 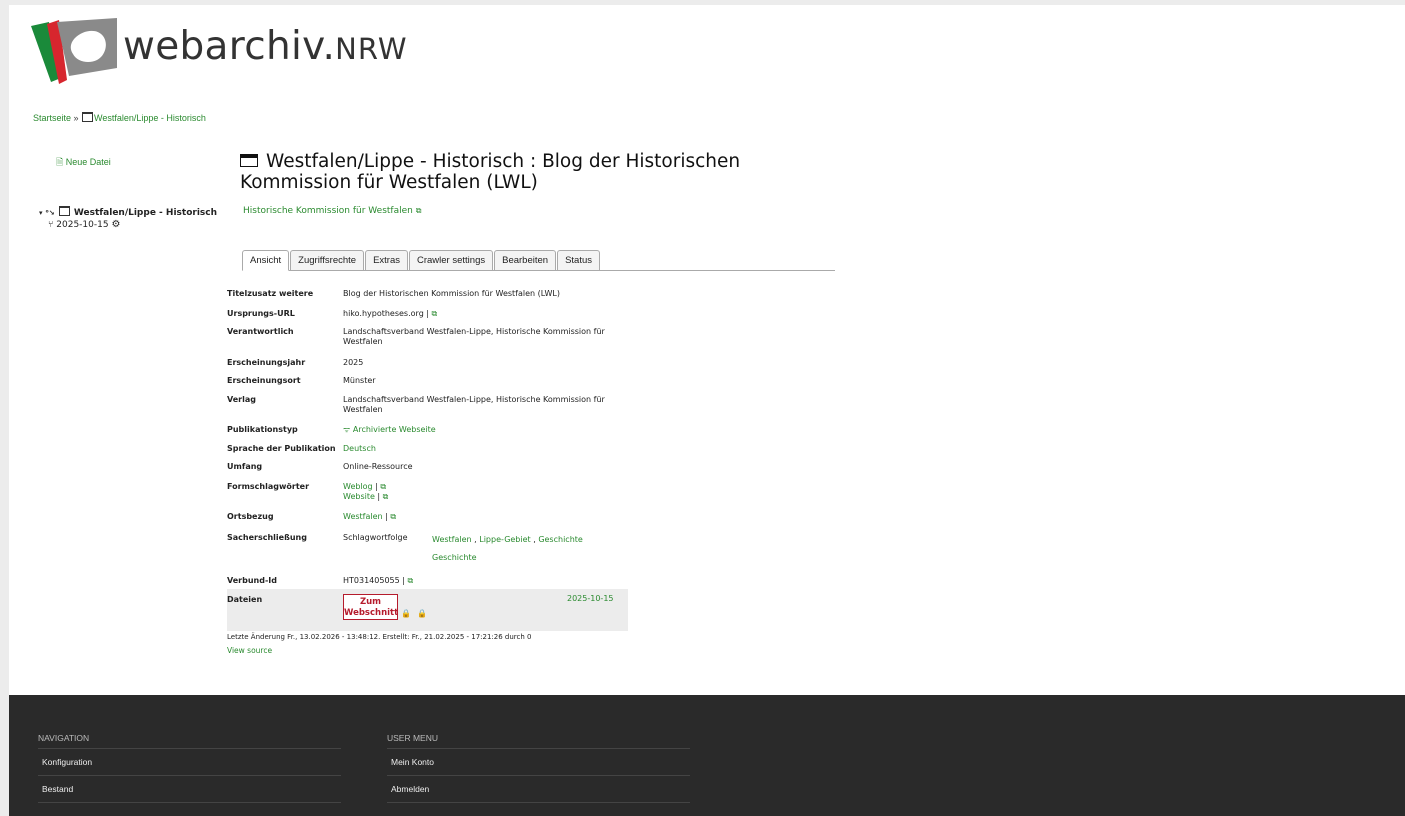 What do you see at coordinates (386, 260) in the screenshot?
I see `tab-extras: Extras` at bounding box center [386, 260].